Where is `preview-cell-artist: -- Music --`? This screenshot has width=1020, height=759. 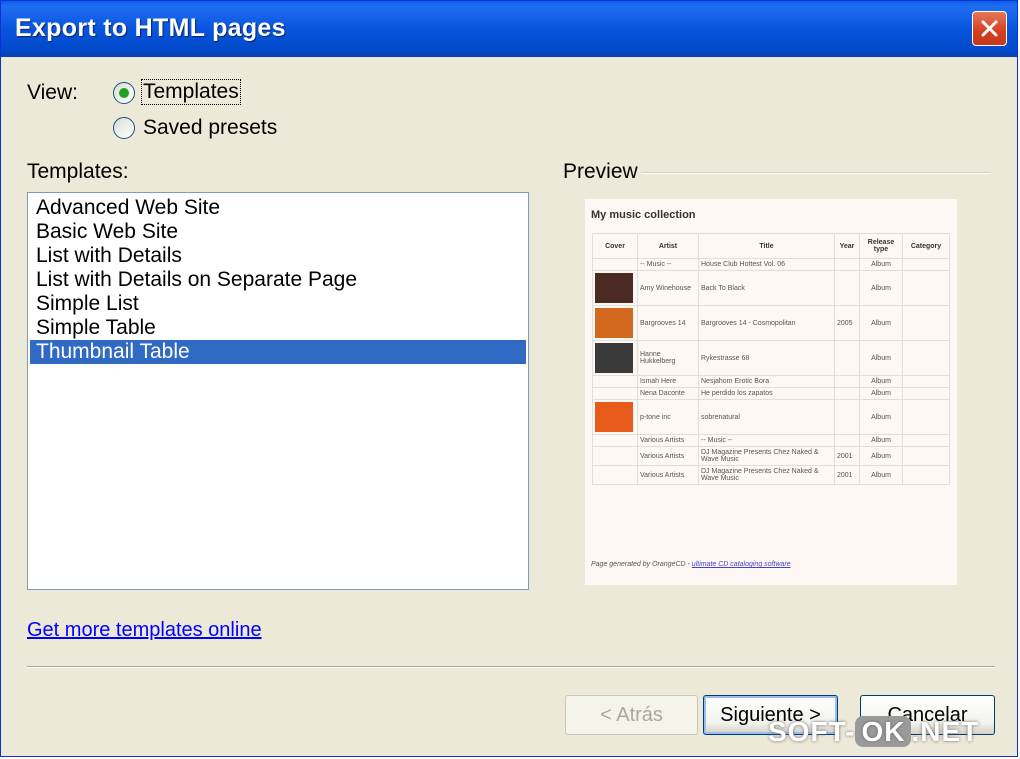 preview-cell-artist: -- Music -- is located at coordinates (668, 264).